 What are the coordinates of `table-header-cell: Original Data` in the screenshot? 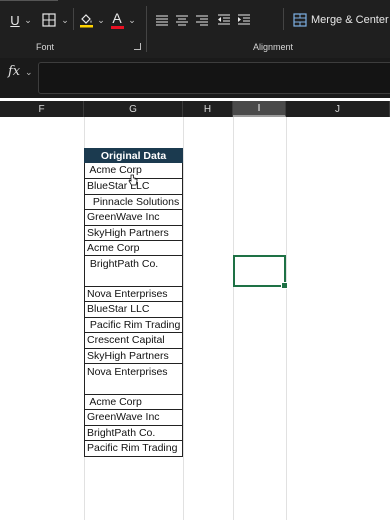 It's located at (133, 155).